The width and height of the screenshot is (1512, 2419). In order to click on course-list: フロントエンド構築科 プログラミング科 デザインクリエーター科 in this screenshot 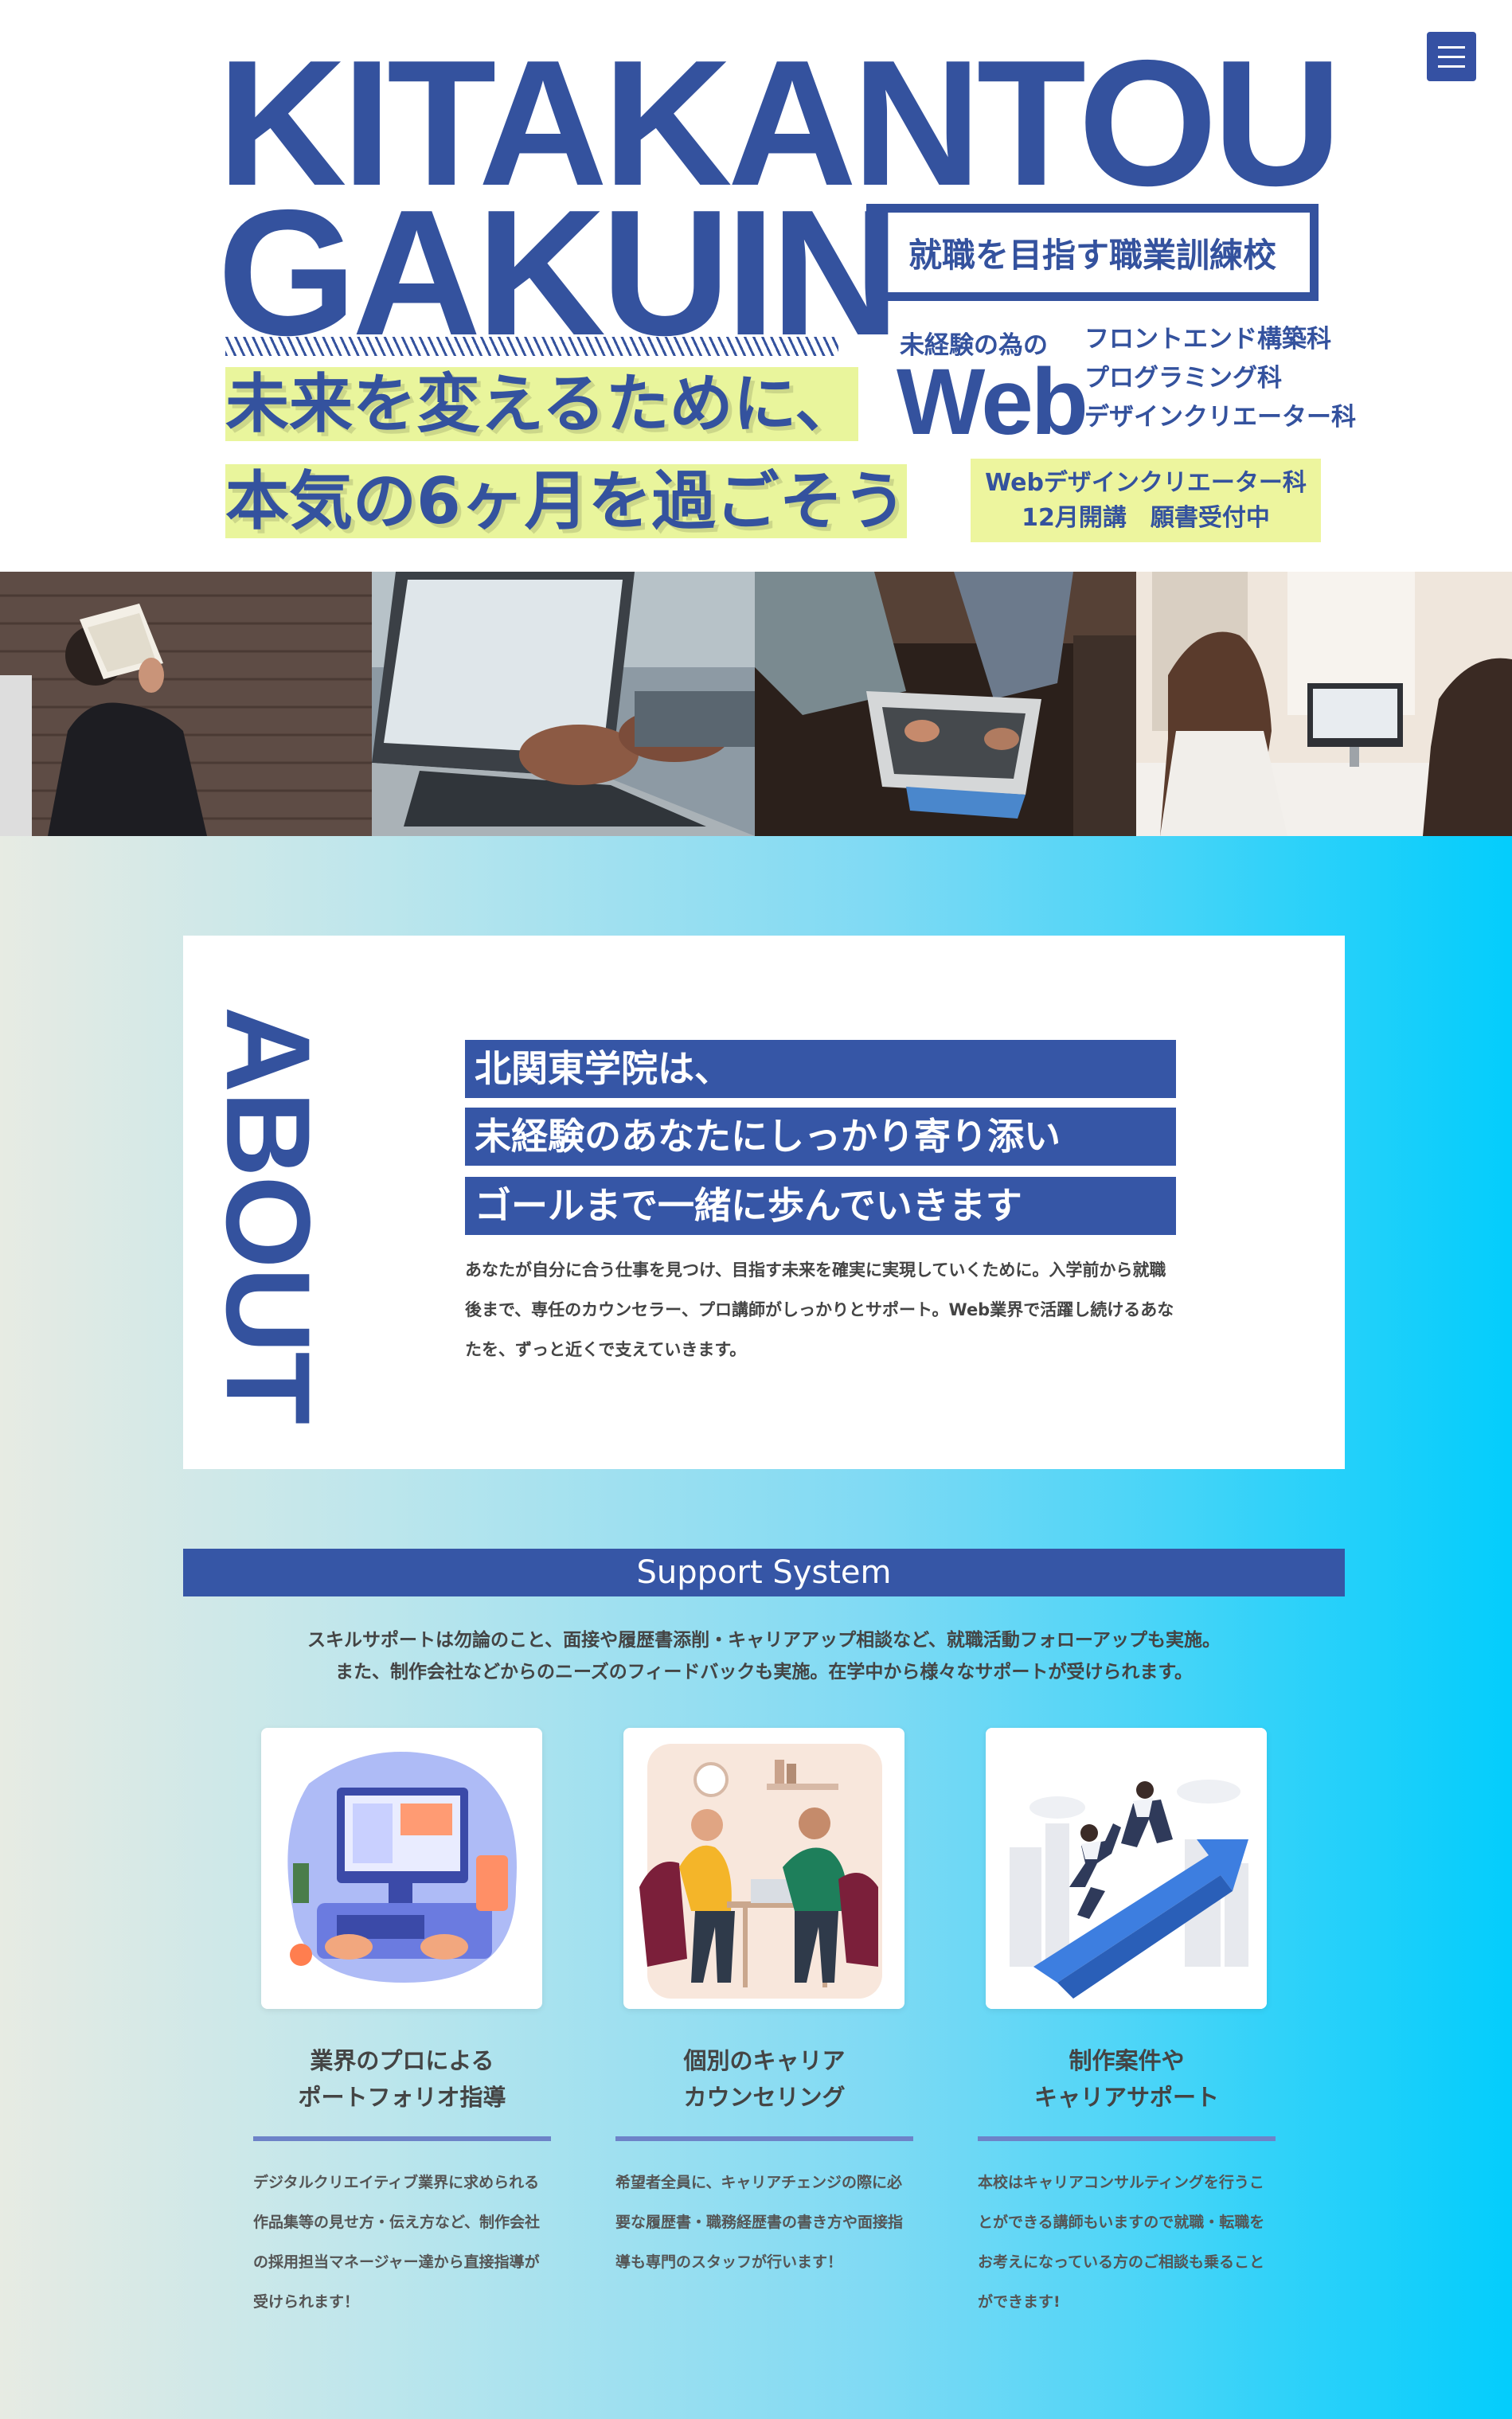, I will do `click(1220, 378)`.